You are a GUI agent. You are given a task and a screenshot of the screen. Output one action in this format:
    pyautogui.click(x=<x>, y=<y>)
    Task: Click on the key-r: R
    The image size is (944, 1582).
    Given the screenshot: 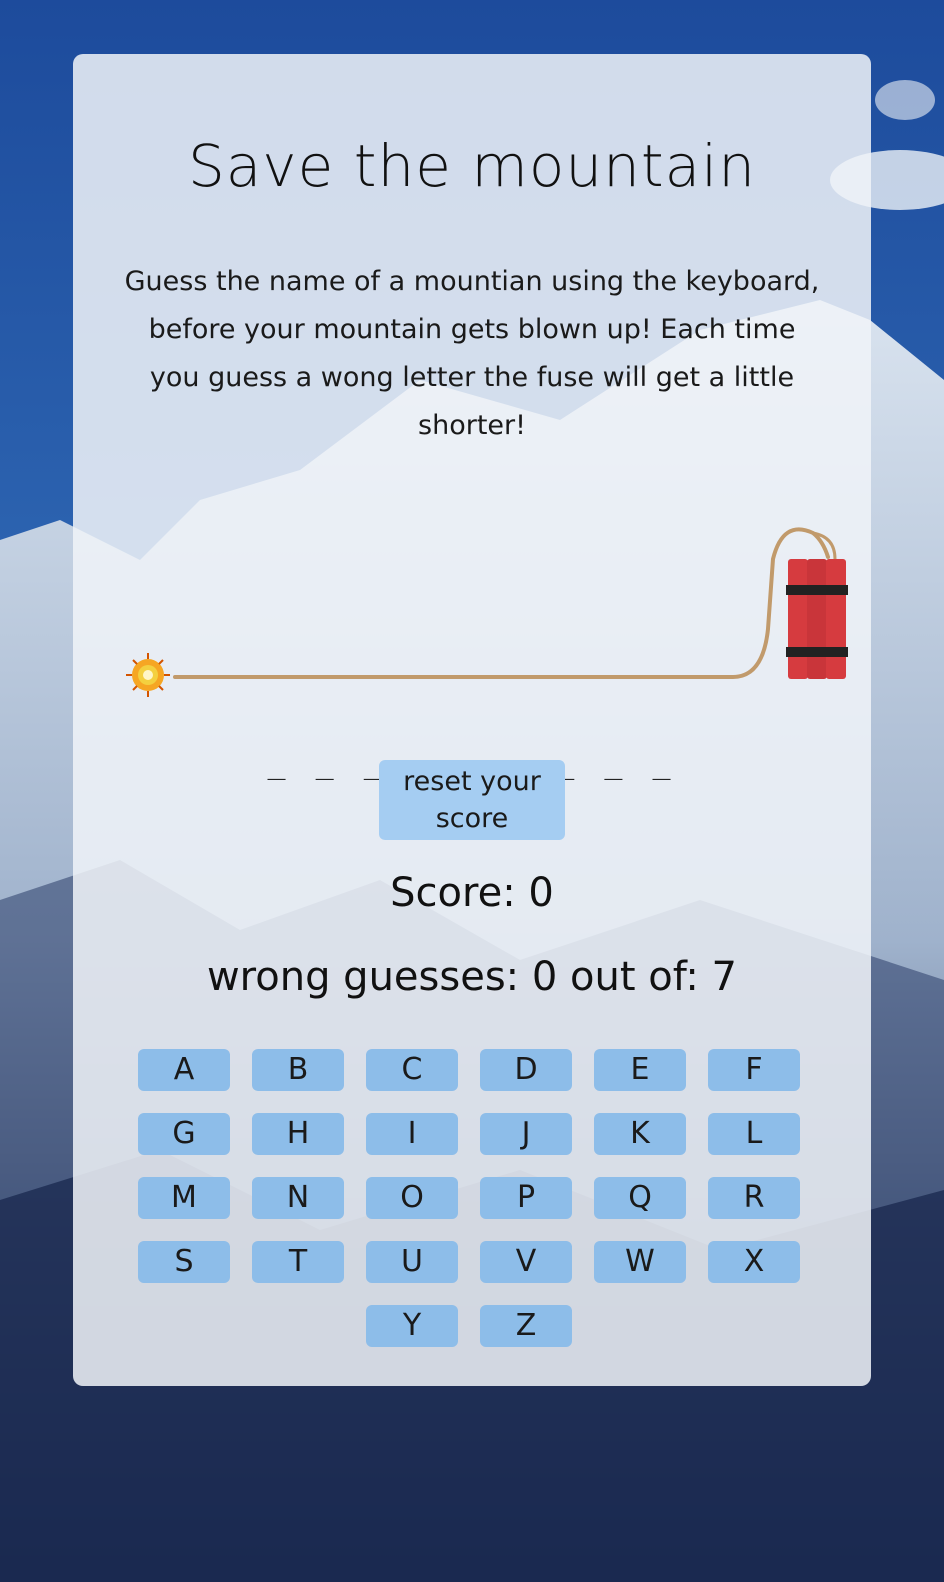 What is the action you would take?
    pyautogui.click(x=754, y=1198)
    